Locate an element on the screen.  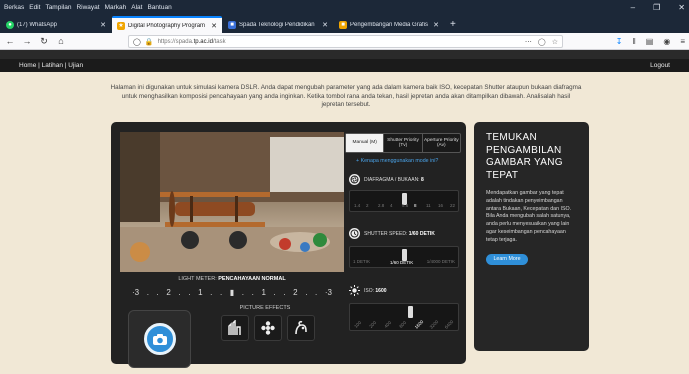
url-text: https://spada.tp.ac.id/task is located at coordinates (191, 41).